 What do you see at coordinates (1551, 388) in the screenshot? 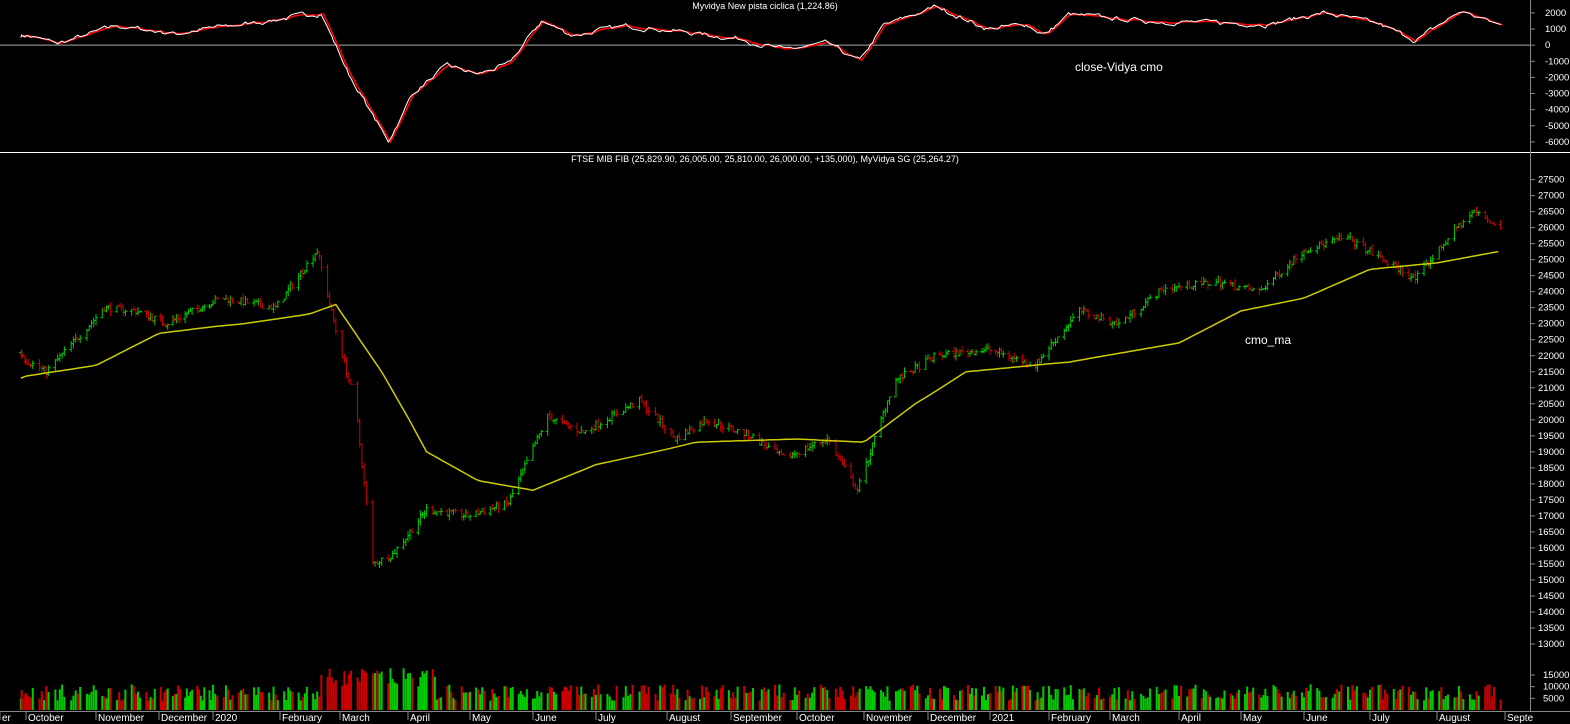
I see `price-tick-label: 21000` at bounding box center [1551, 388].